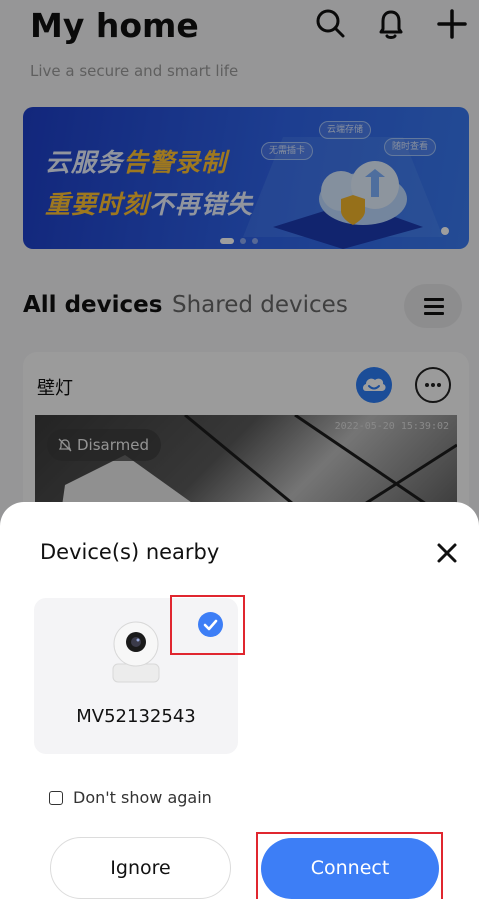  I want to click on ignore-button: Ignore, so click(140, 868).